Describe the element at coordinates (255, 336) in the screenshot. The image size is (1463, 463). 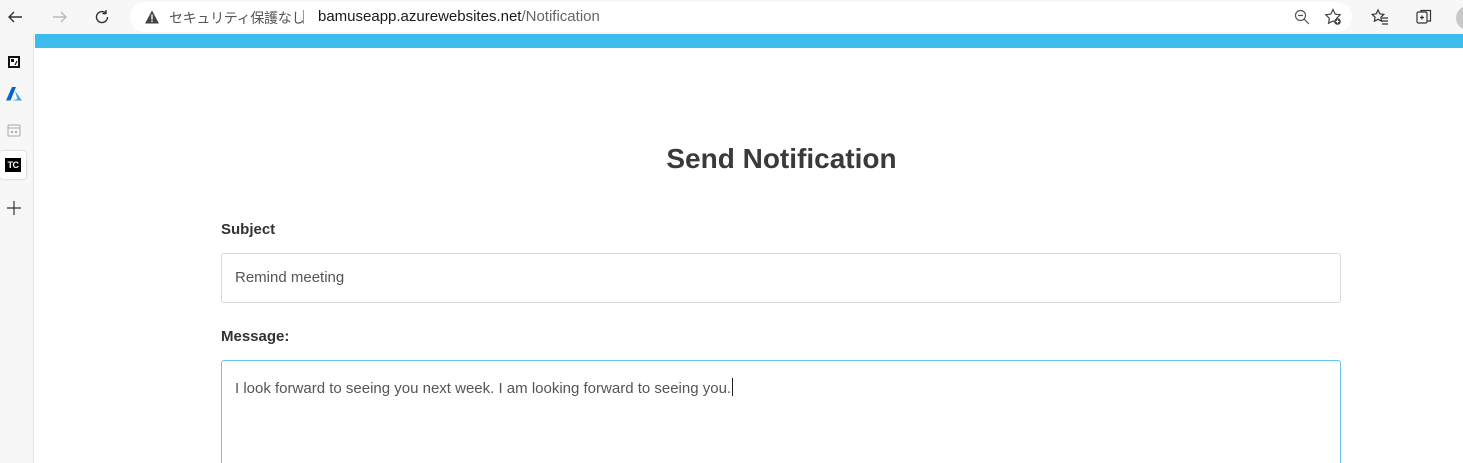
I see `message-label: Message:` at that location.